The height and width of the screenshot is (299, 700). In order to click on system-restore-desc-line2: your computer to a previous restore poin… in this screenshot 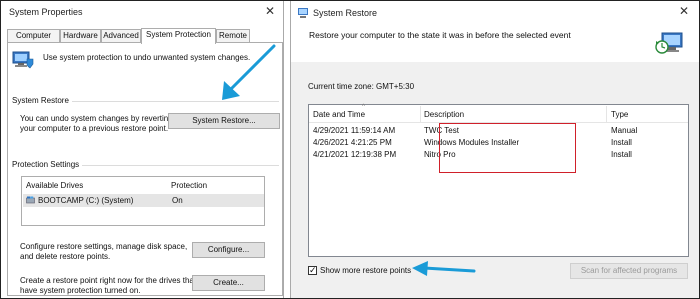, I will do `click(94, 128)`.